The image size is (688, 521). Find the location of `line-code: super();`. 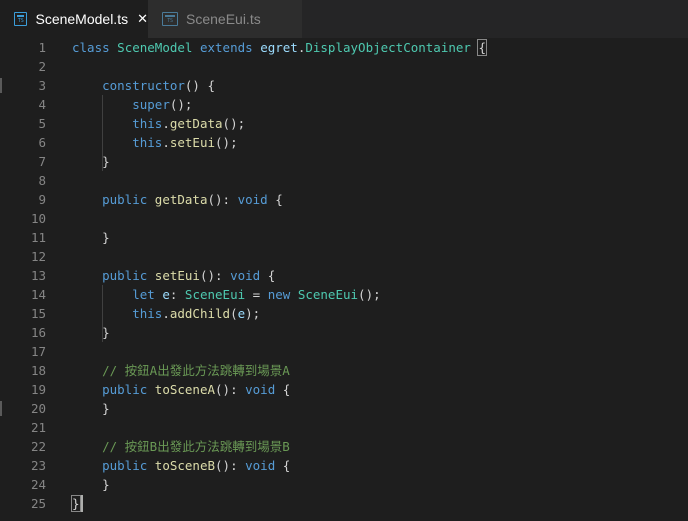

line-code: super(); is located at coordinates (132, 104).